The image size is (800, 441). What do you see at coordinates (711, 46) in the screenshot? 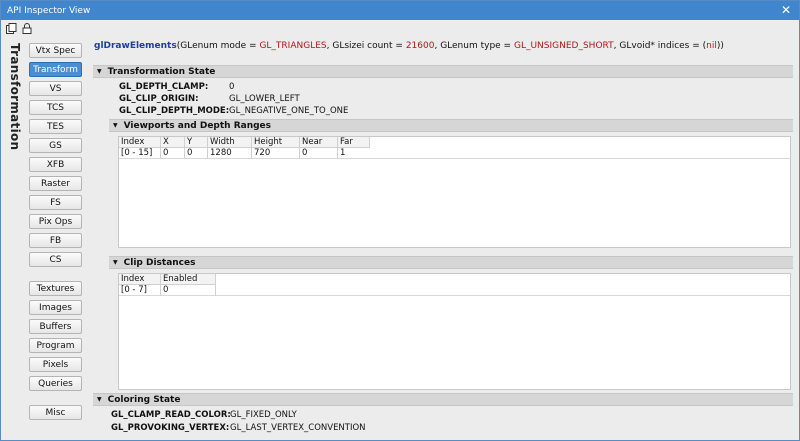
I see `indices-value: nil` at bounding box center [711, 46].